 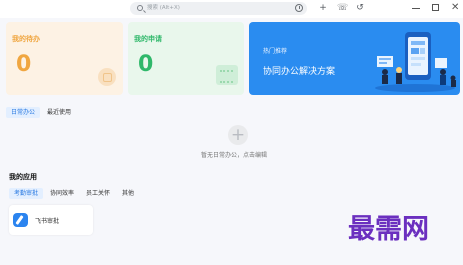 What do you see at coordinates (107, 77) in the screenshot?
I see `todo-deco-icon` at bounding box center [107, 77].